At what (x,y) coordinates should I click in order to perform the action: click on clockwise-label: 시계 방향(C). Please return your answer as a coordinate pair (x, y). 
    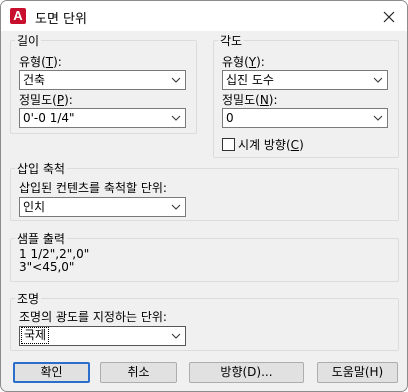
    Looking at the image, I should click on (271, 144).